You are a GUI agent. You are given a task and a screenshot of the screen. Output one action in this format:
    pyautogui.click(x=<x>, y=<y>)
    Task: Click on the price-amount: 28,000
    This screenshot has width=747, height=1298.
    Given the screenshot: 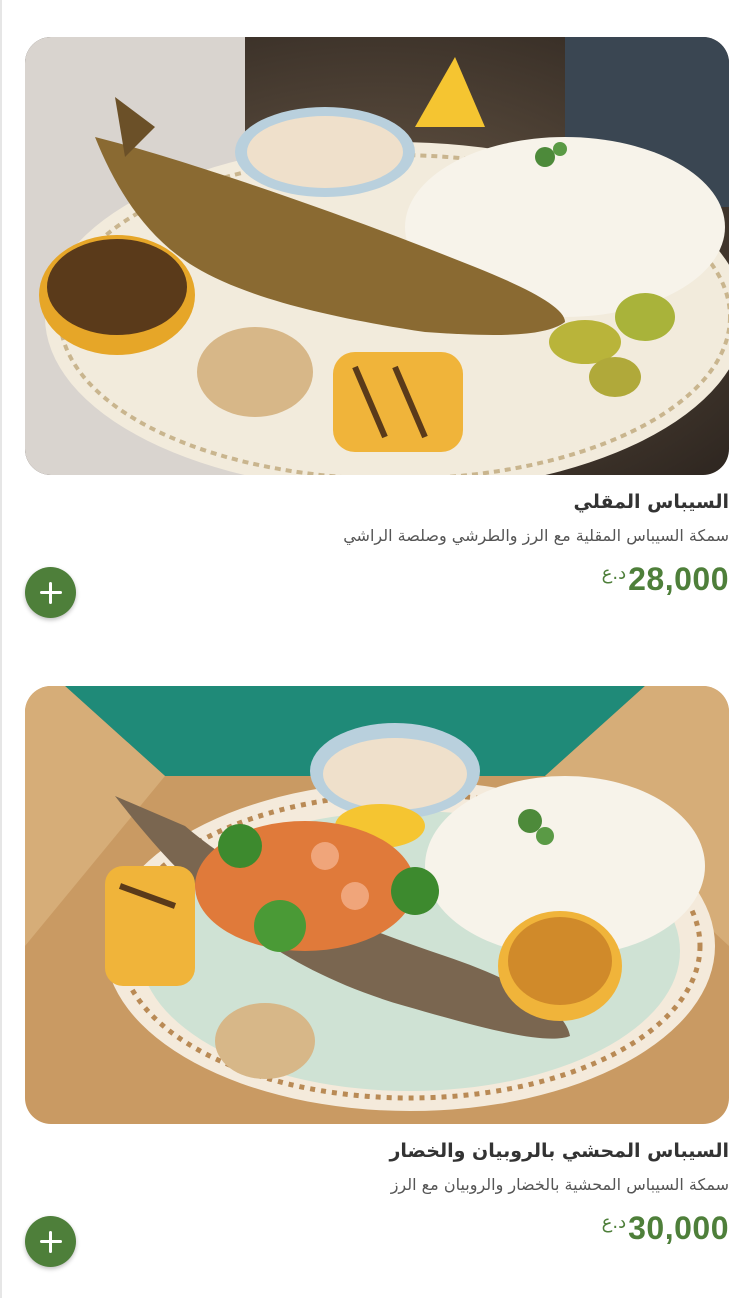 What is the action you would take?
    pyautogui.click(x=678, y=579)
    